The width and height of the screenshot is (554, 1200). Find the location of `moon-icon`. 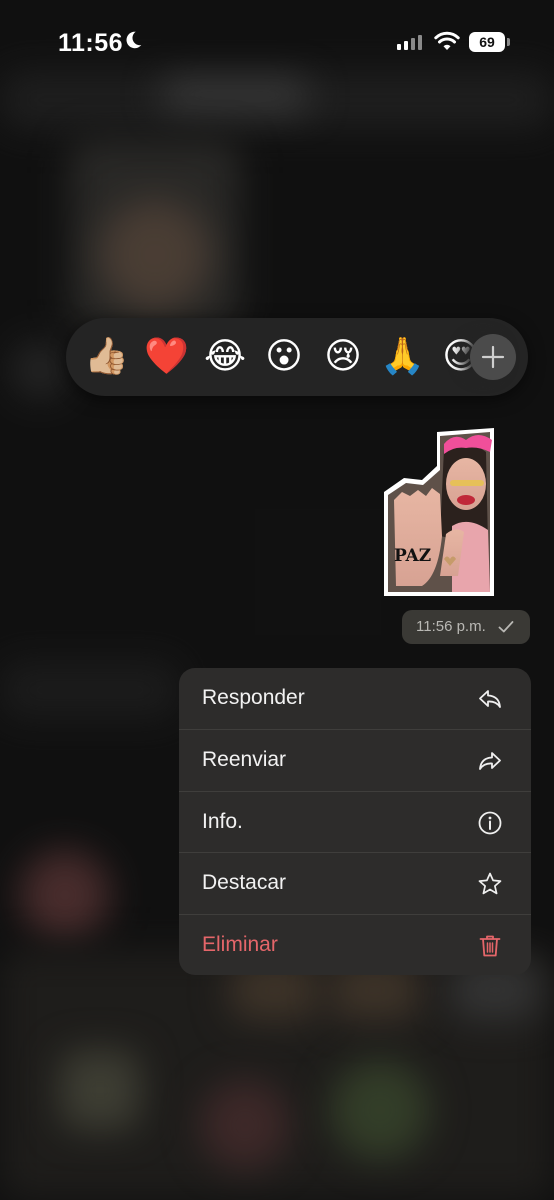

moon-icon is located at coordinates (134, 40).